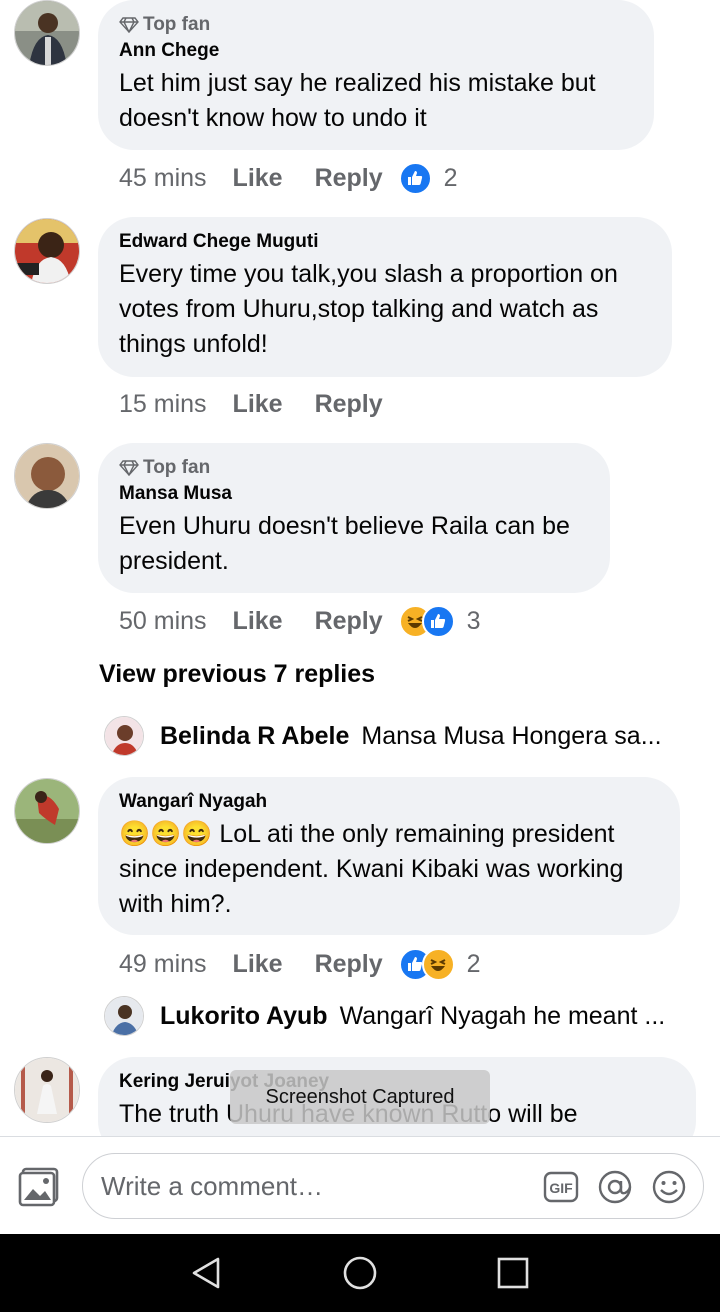  I want to click on home-icon, so click(360, 1273).